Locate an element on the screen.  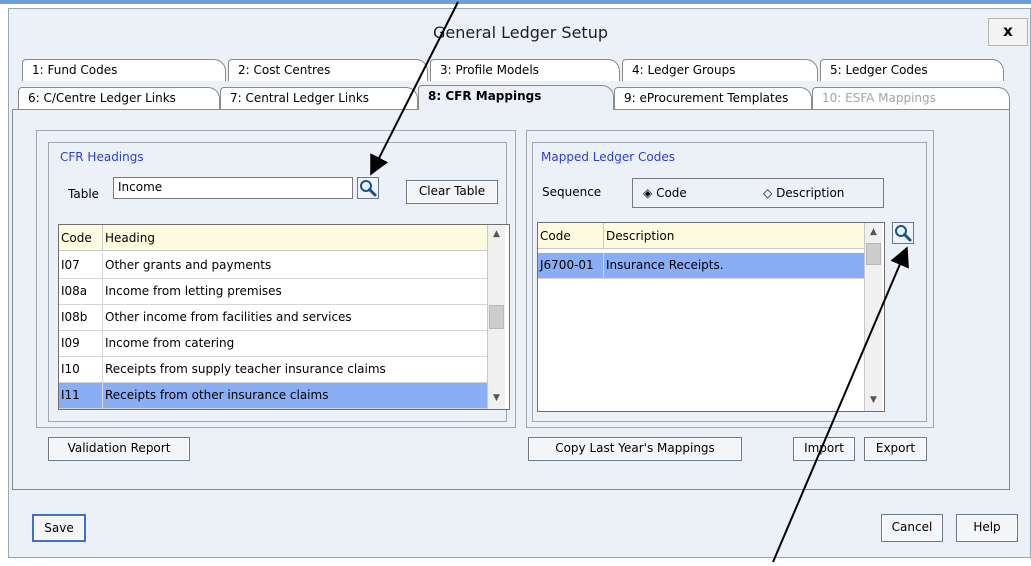
tab-cfr-mappings: 8: CFR Mappings is located at coordinates (516, 97).